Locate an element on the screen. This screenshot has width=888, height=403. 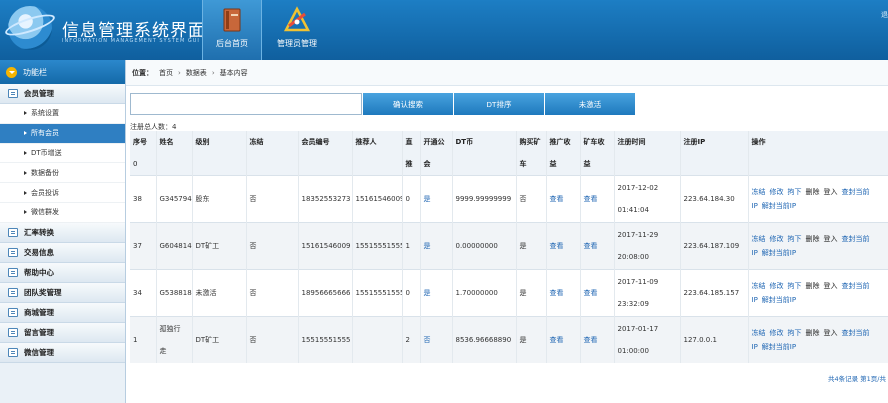
reg-date: 2017-11-09 is located at coordinates (638, 281).